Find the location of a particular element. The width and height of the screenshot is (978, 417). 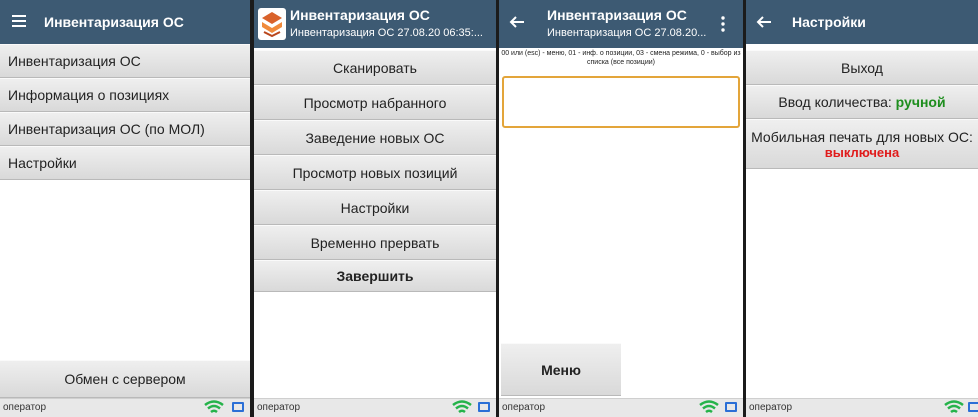

add-new-assets-button: Заведение новых ОС is located at coordinates (375, 137).